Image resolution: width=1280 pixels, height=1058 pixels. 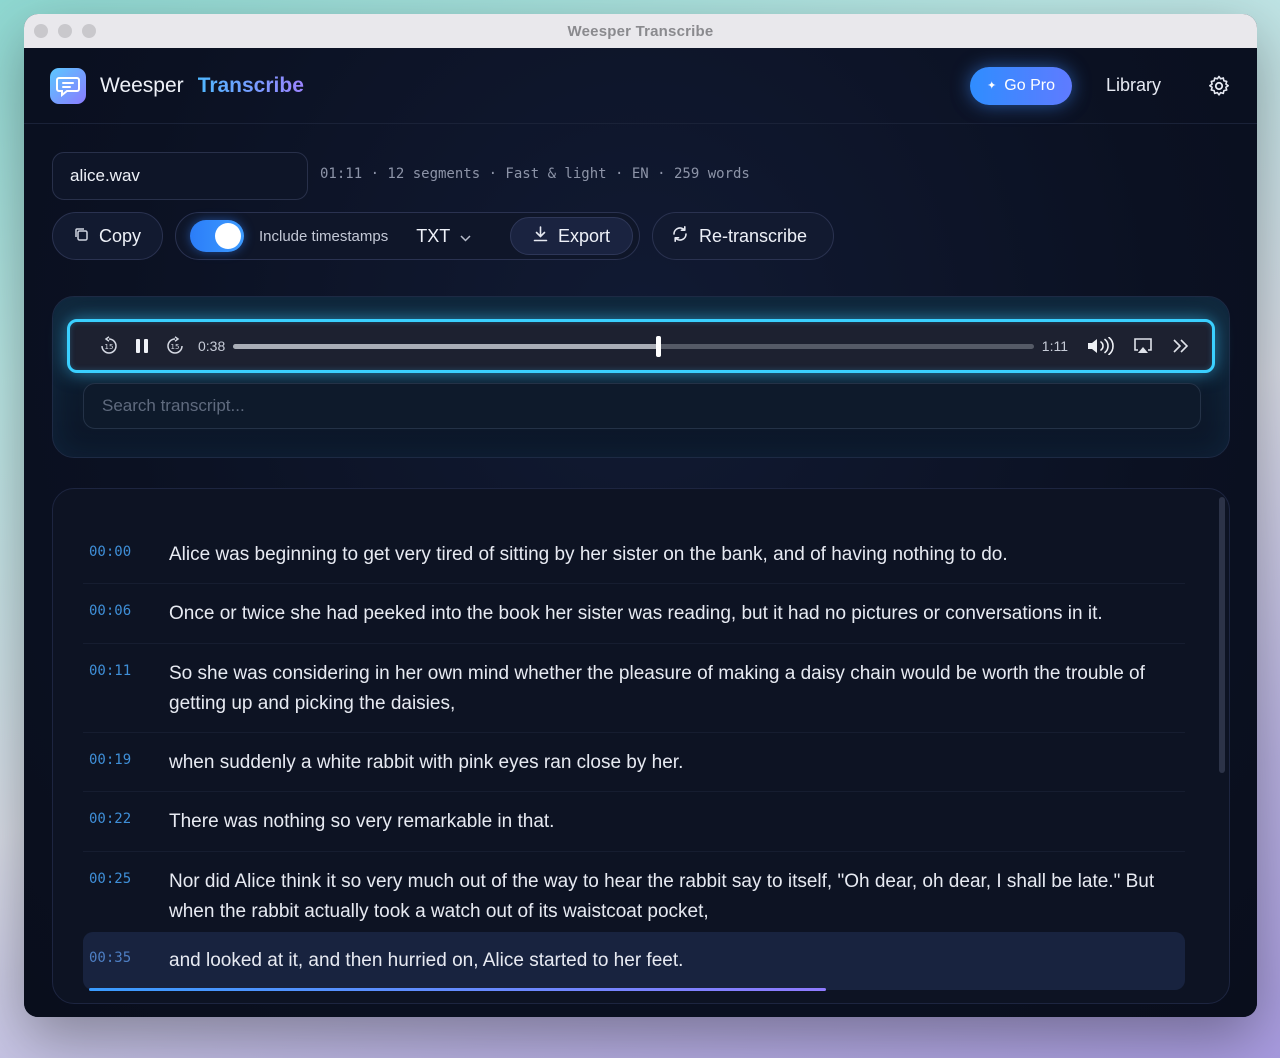 I want to click on segment-timestamp: 00:06, so click(x=126, y=609).